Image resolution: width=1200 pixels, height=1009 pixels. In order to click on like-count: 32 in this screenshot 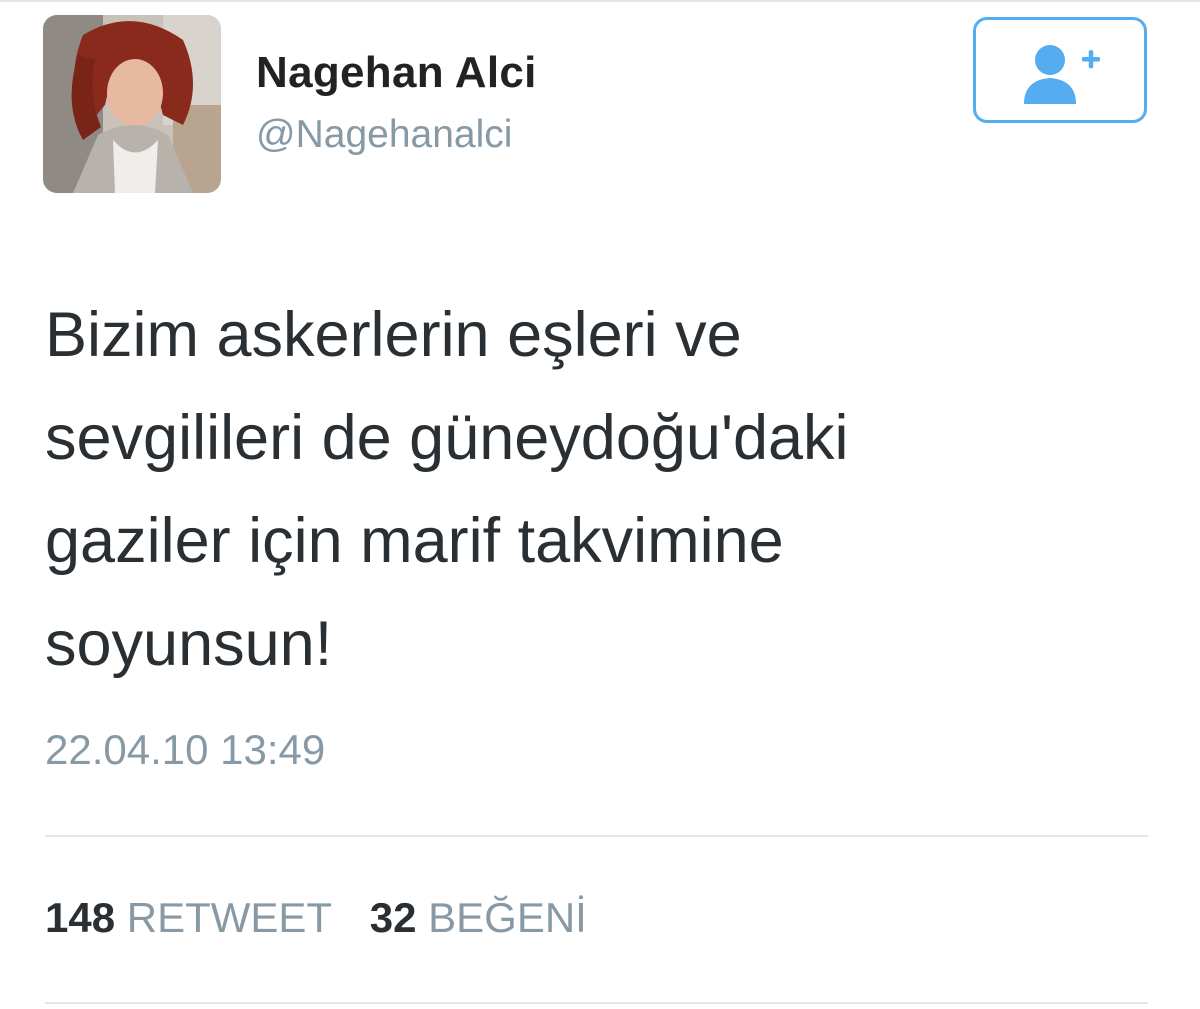, I will do `click(393, 917)`.